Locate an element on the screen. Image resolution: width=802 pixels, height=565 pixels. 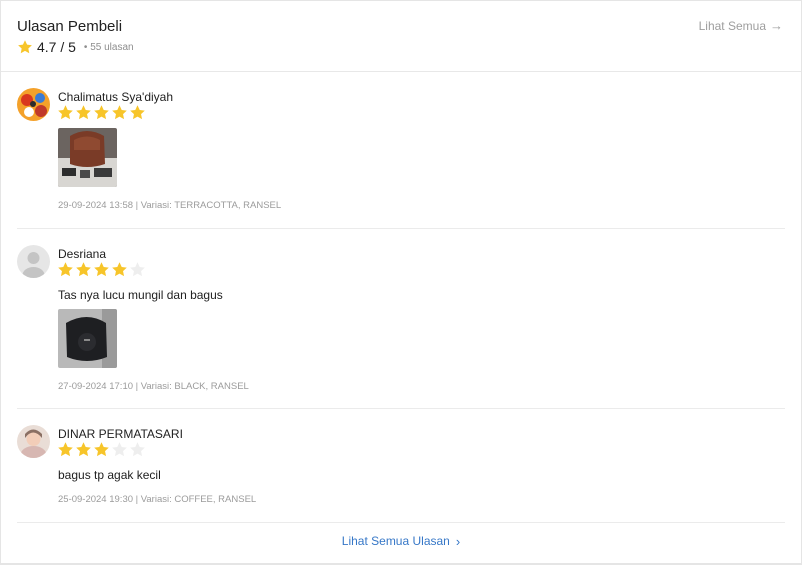
review-count: • 55 ulasan is located at coordinates (108, 47).